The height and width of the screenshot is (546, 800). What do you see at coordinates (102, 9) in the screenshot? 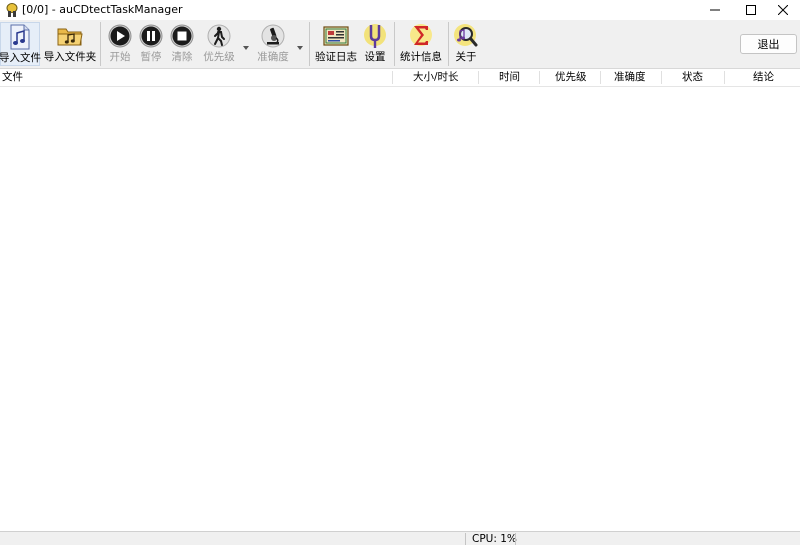
I see `window-title: [0/0] - auCDtectTaskManager` at bounding box center [102, 9].